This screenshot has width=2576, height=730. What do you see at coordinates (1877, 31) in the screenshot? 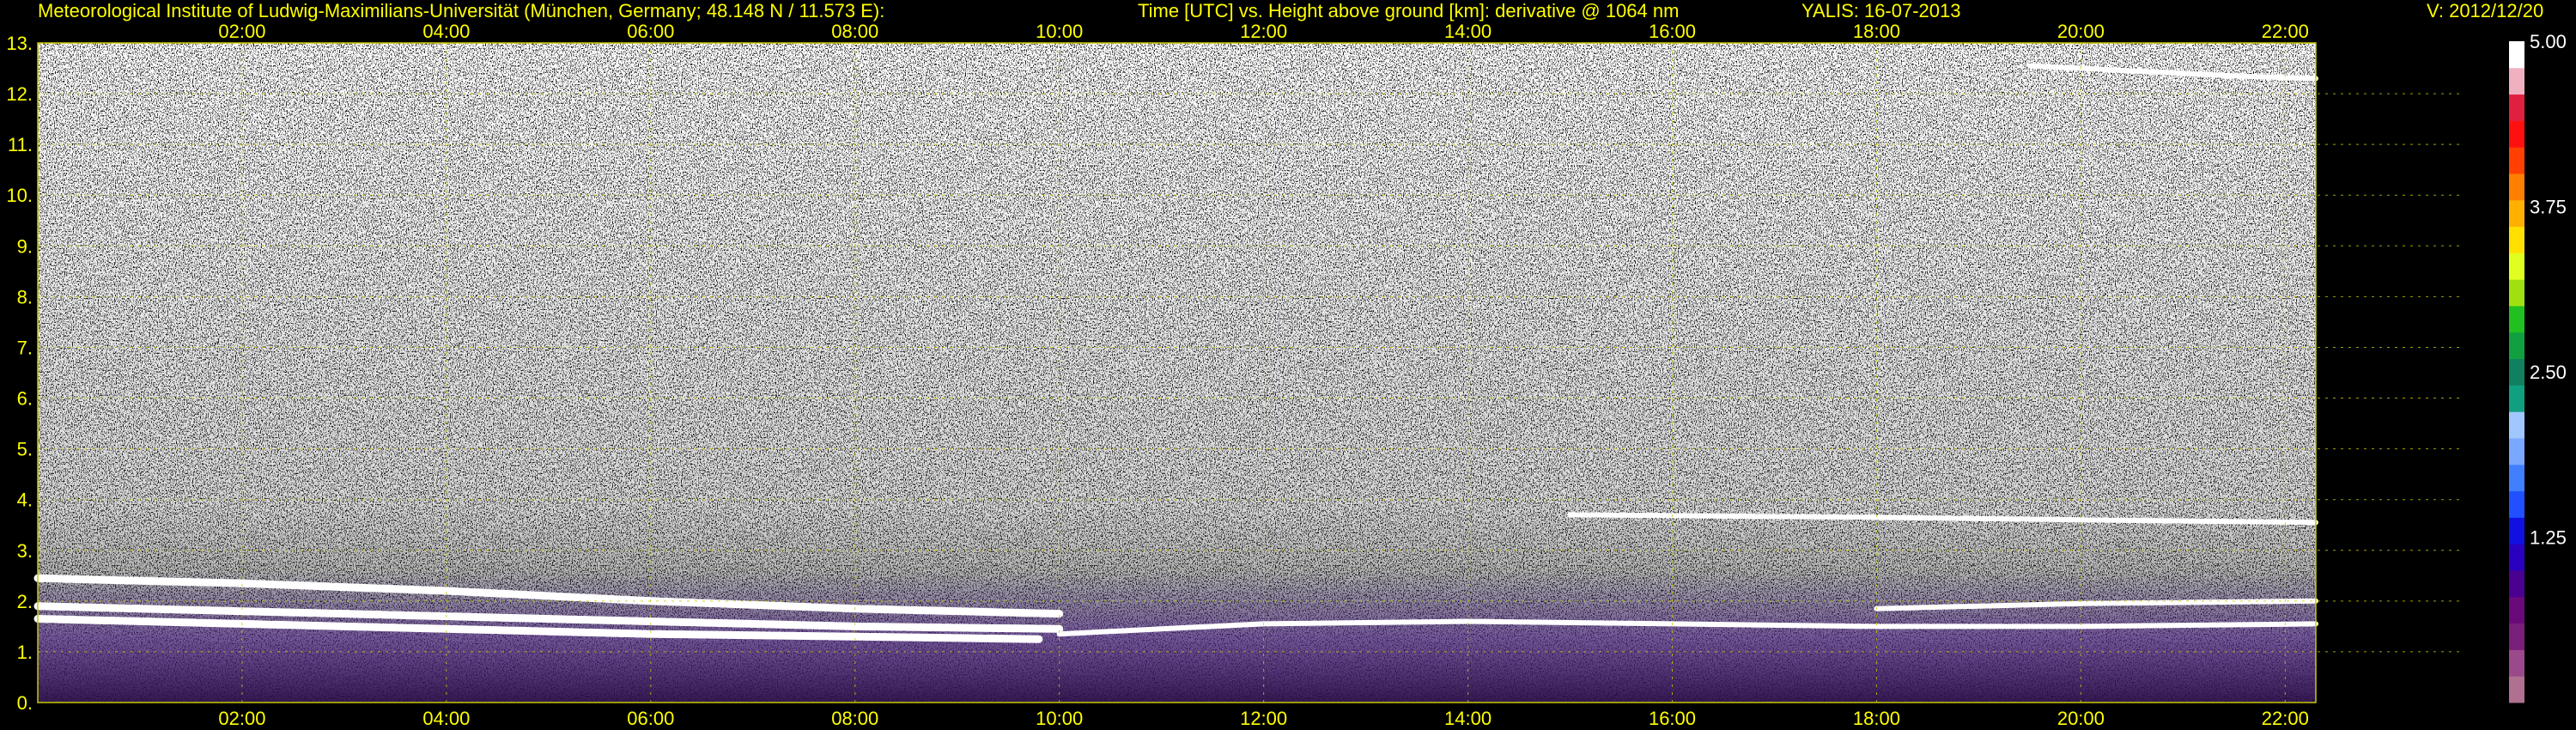
I see `x-tick-label-top: 18:00` at bounding box center [1877, 31].